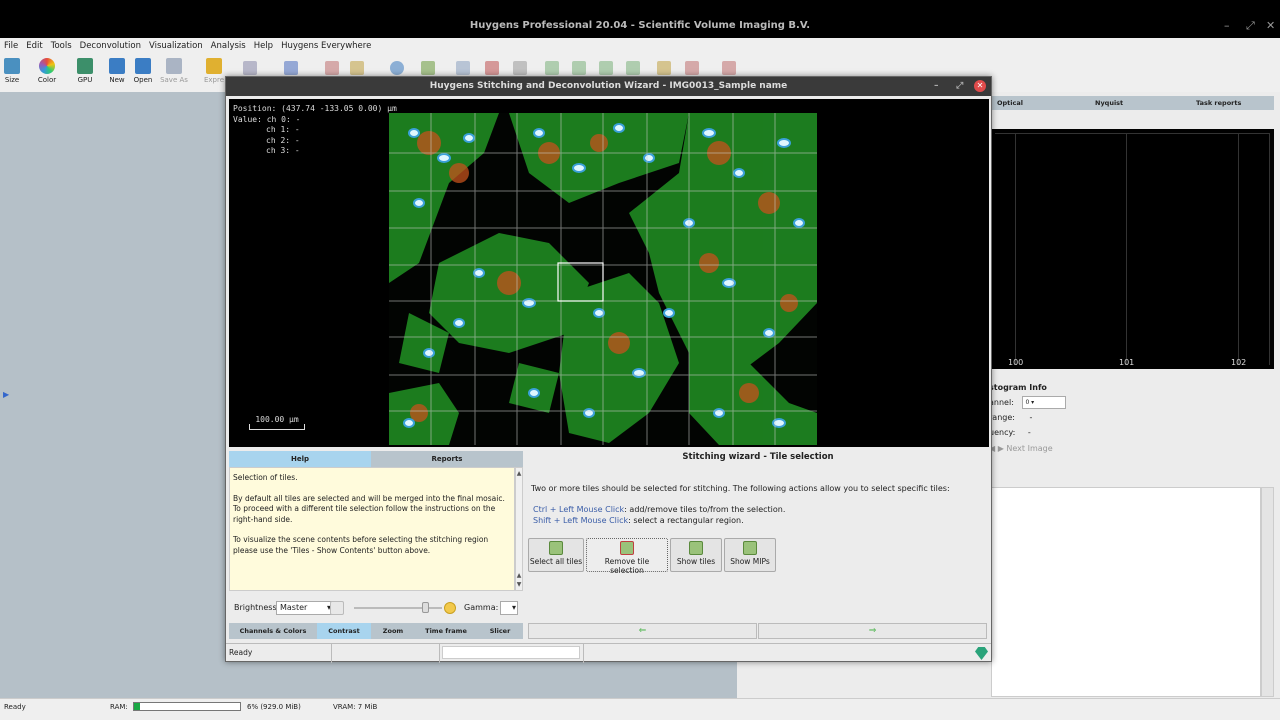 Image resolution: width=1280 pixels, height=720 pixels. What do you see at coordinates (337, 608) in the screenshot?
I see `dark-sun-icon` at bounding box center [337, 608].